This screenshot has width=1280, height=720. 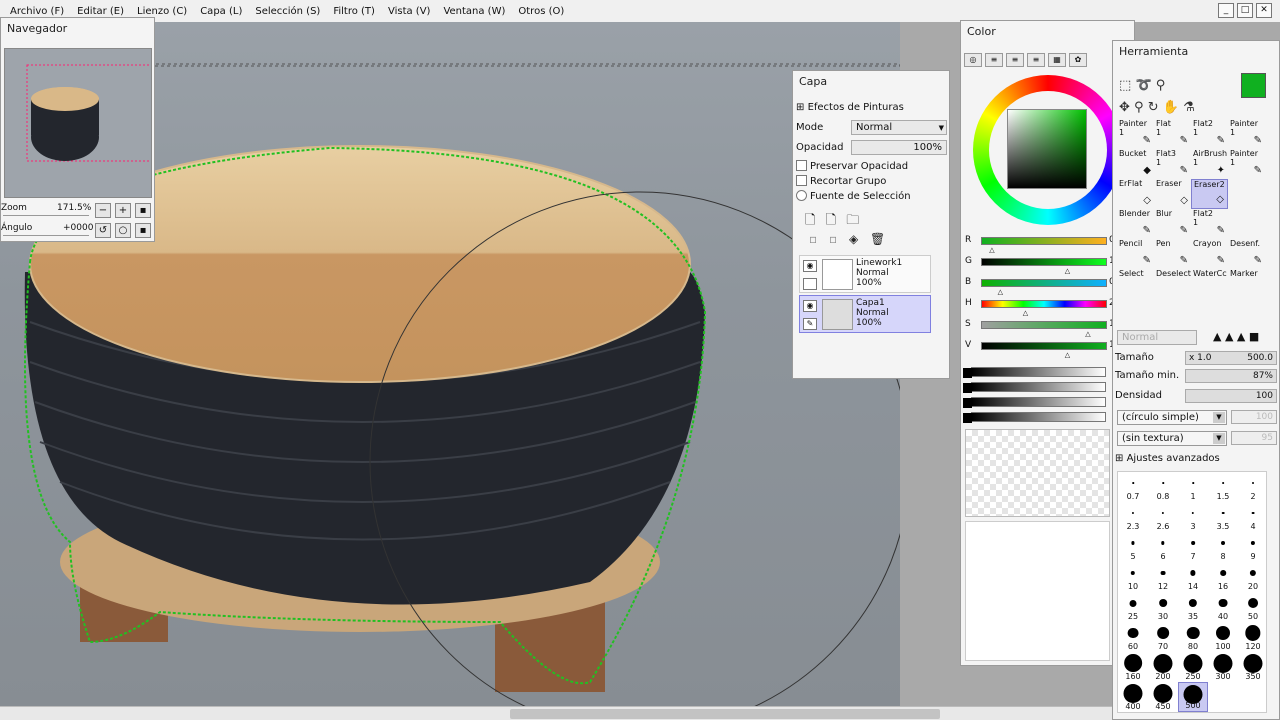 I want to click on current-color-swatch, so click(x=1253, y=85).